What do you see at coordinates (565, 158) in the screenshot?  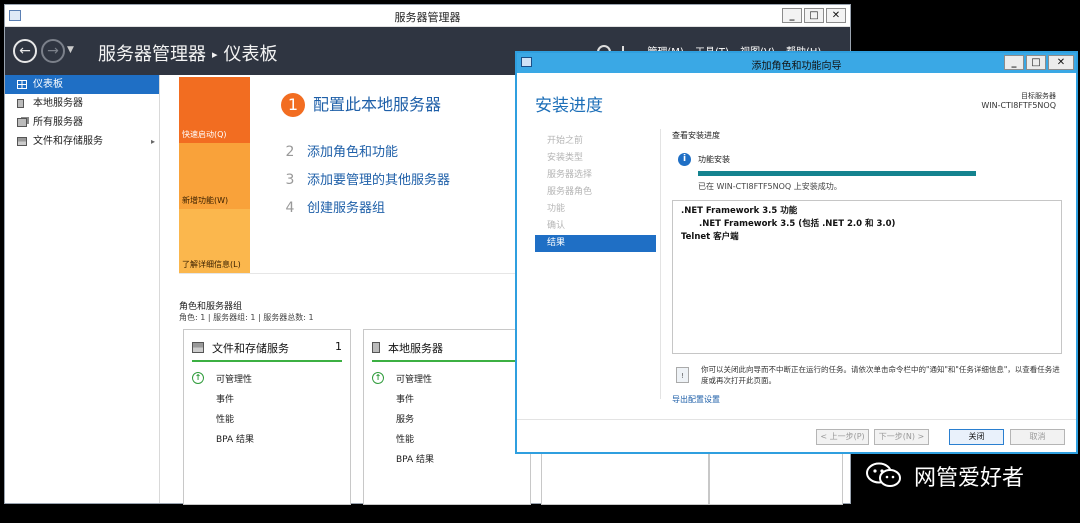 I see `wizard-step: 安装类型` at bounding box center [565, 158].